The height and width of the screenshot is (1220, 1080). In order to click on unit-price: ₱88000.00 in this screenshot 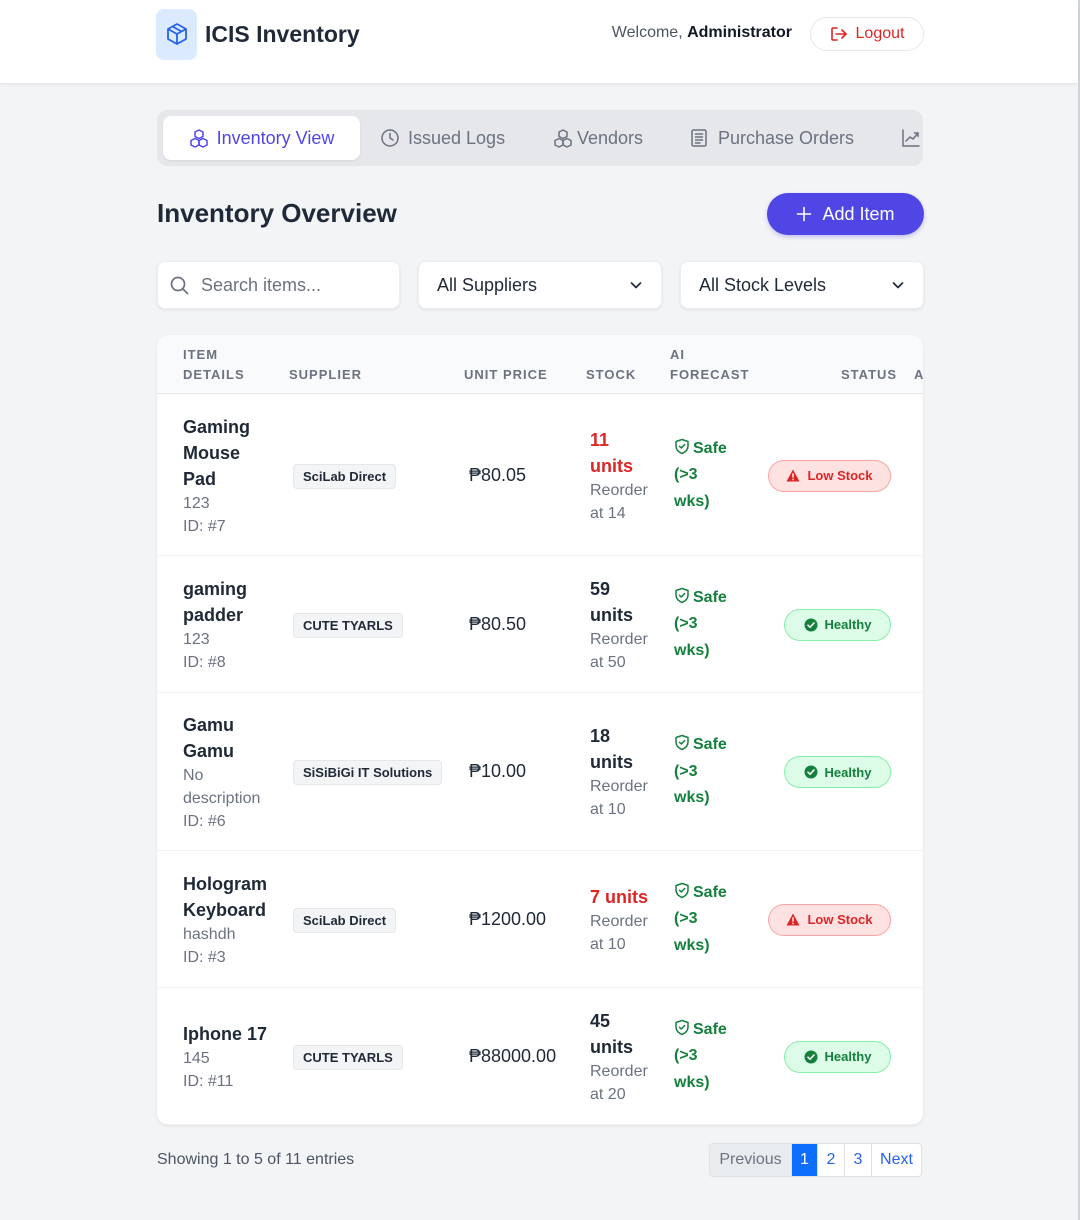, I will do `click(513, 1055)`.